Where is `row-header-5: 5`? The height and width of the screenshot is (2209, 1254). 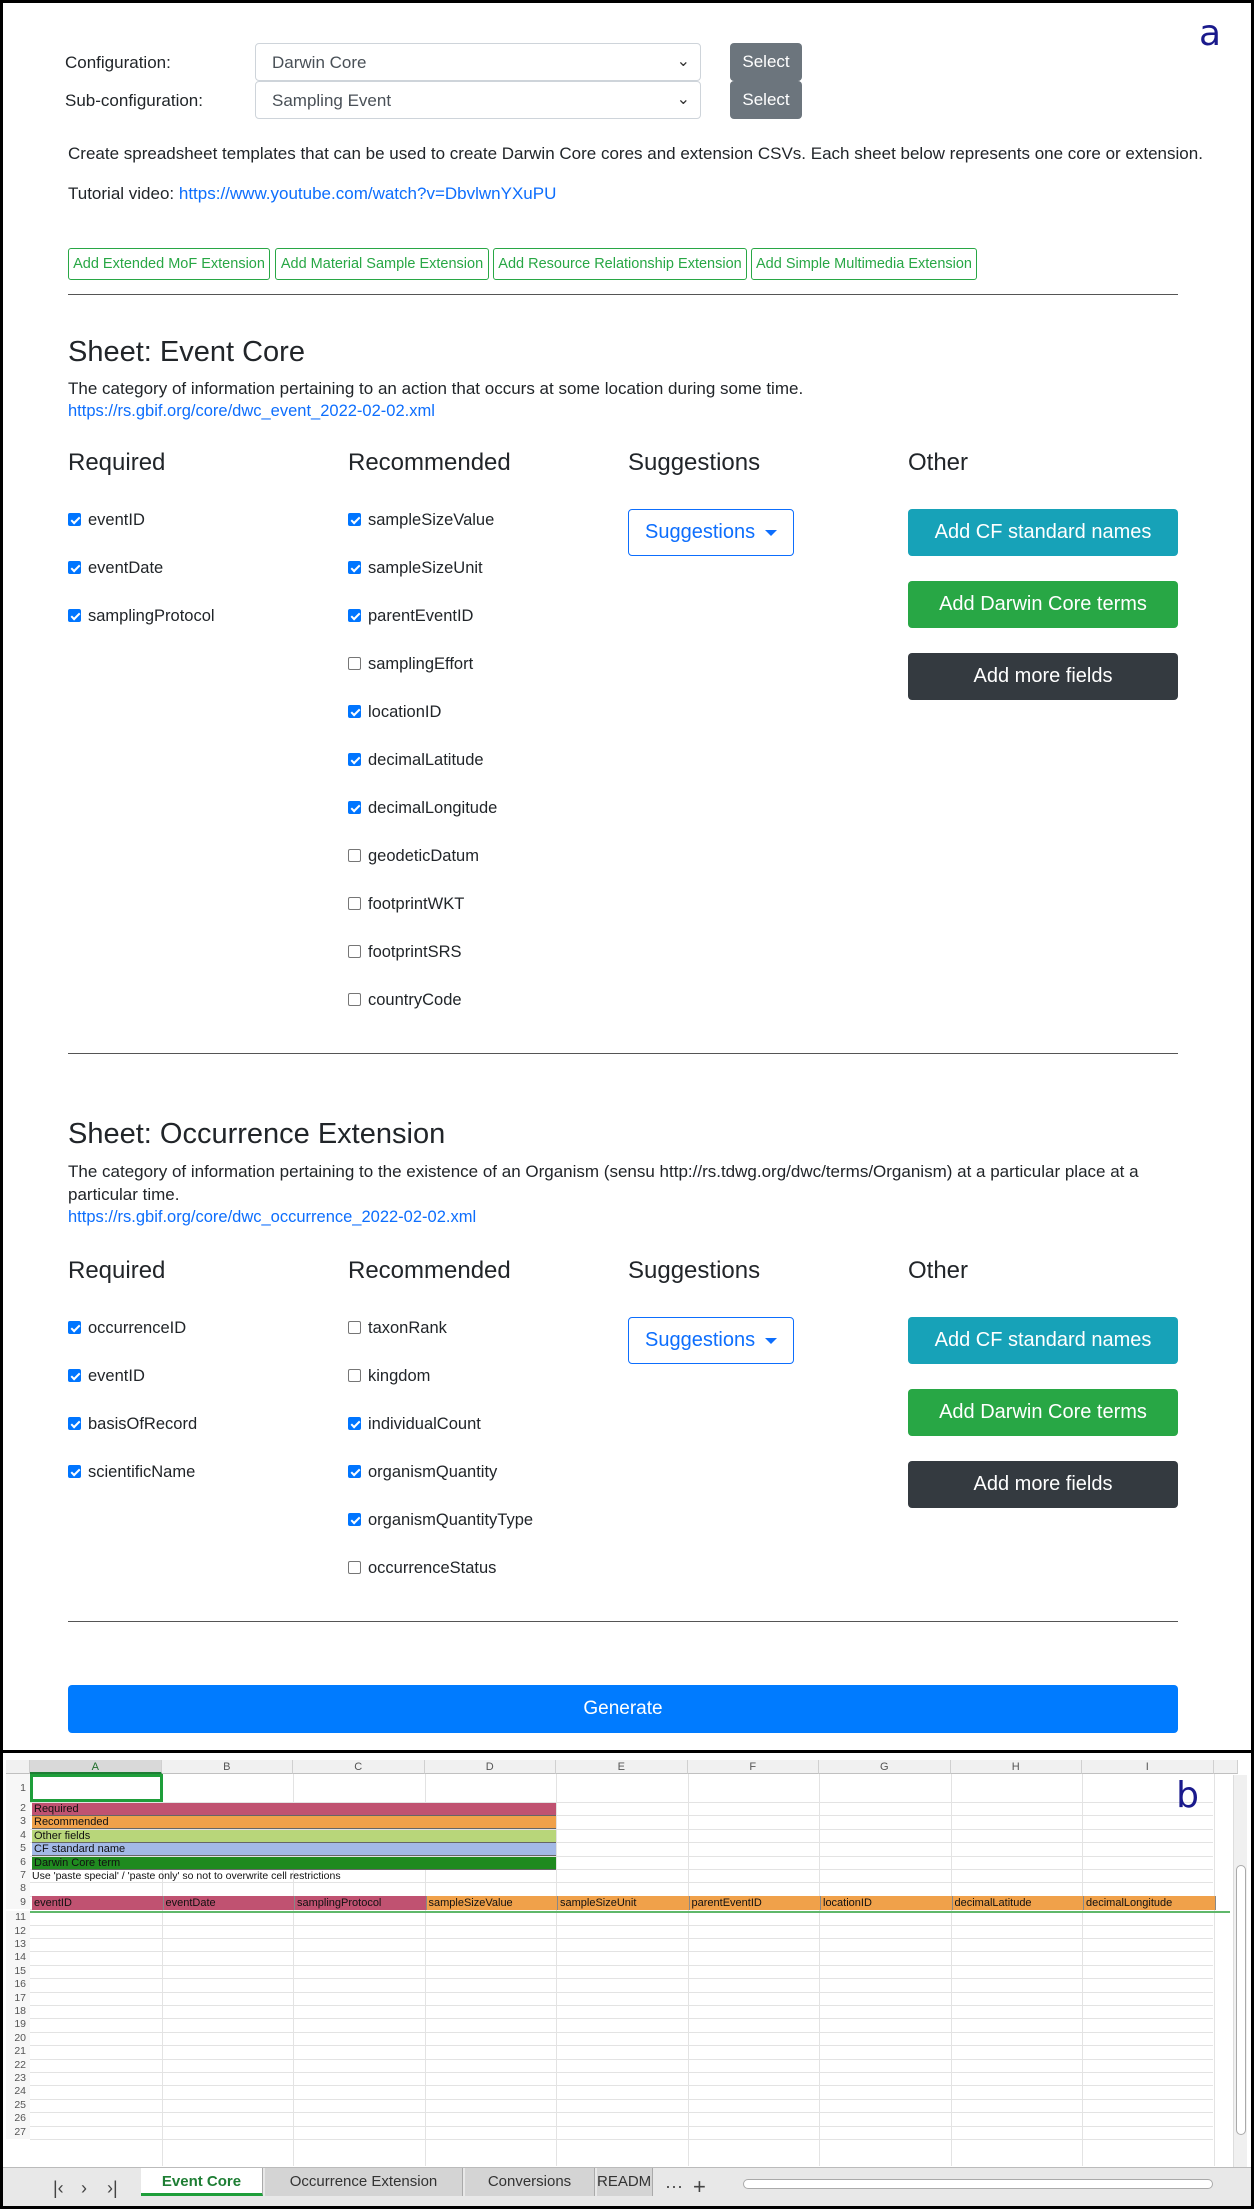 row-header-5: 5 is located at coordinates (18, 1849).